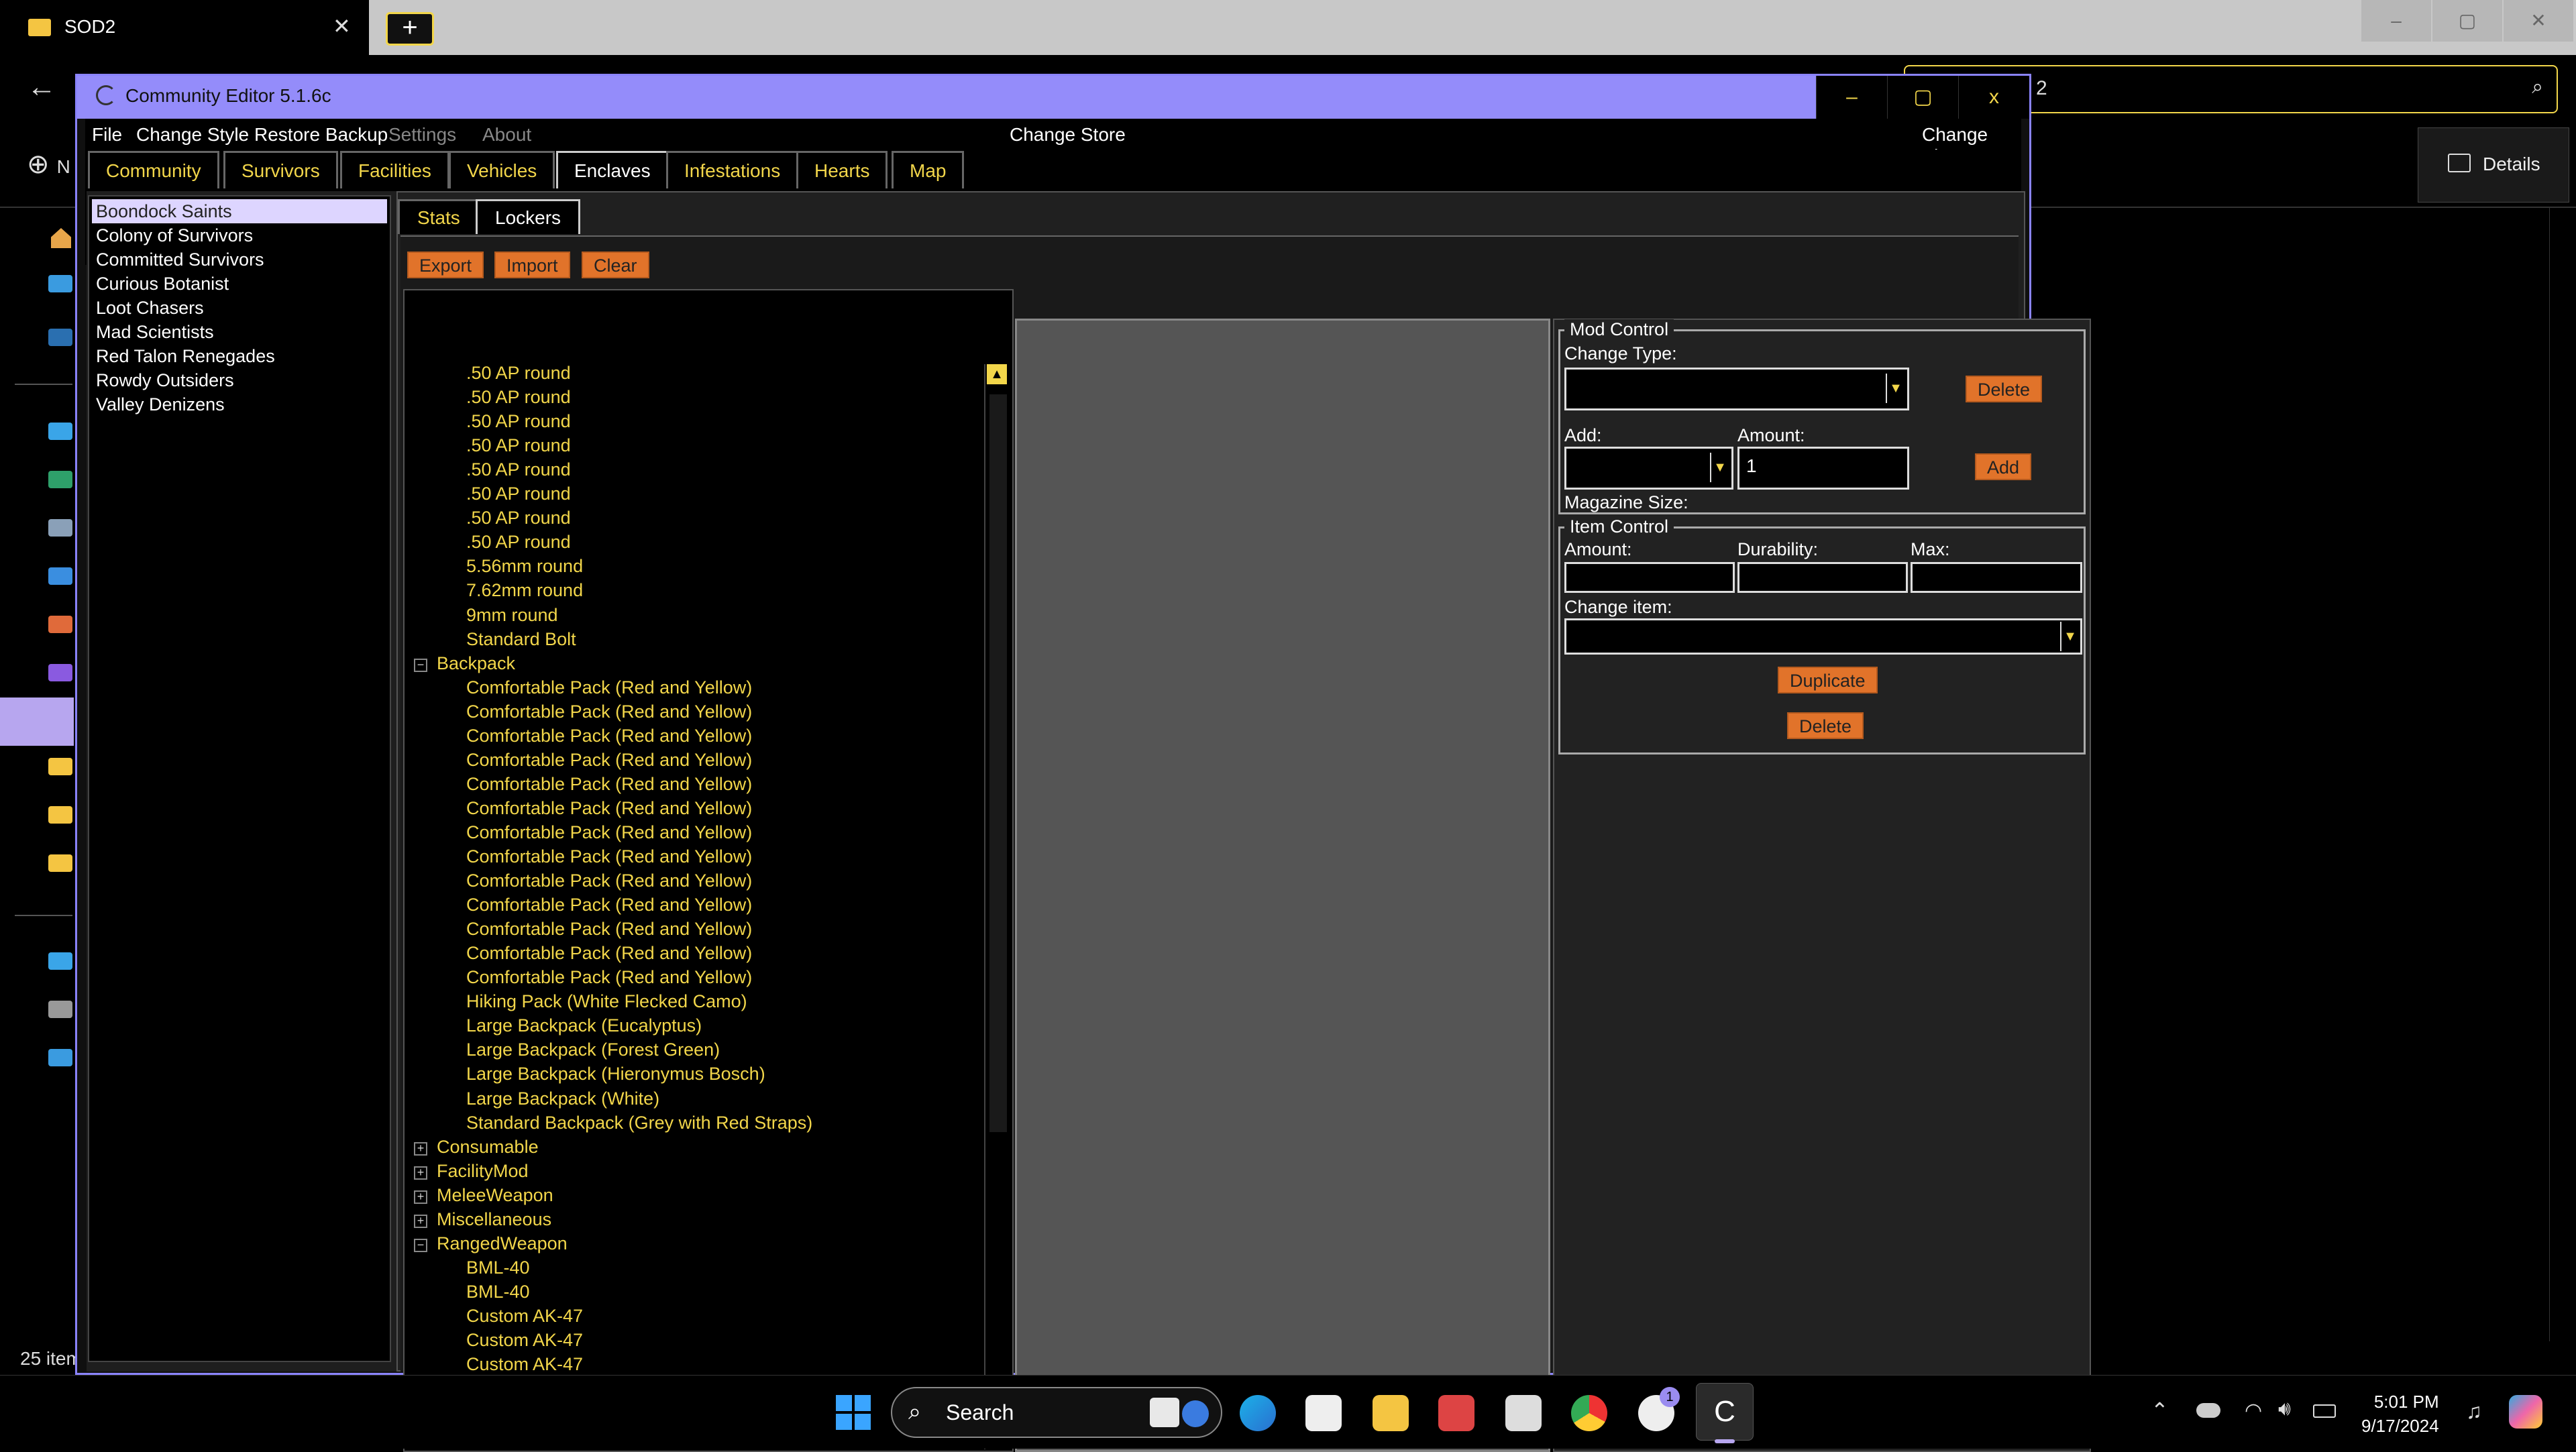 This screenshot has height=1452, width=2576. I want to click on copilot-icon, so click(2525, 1412).